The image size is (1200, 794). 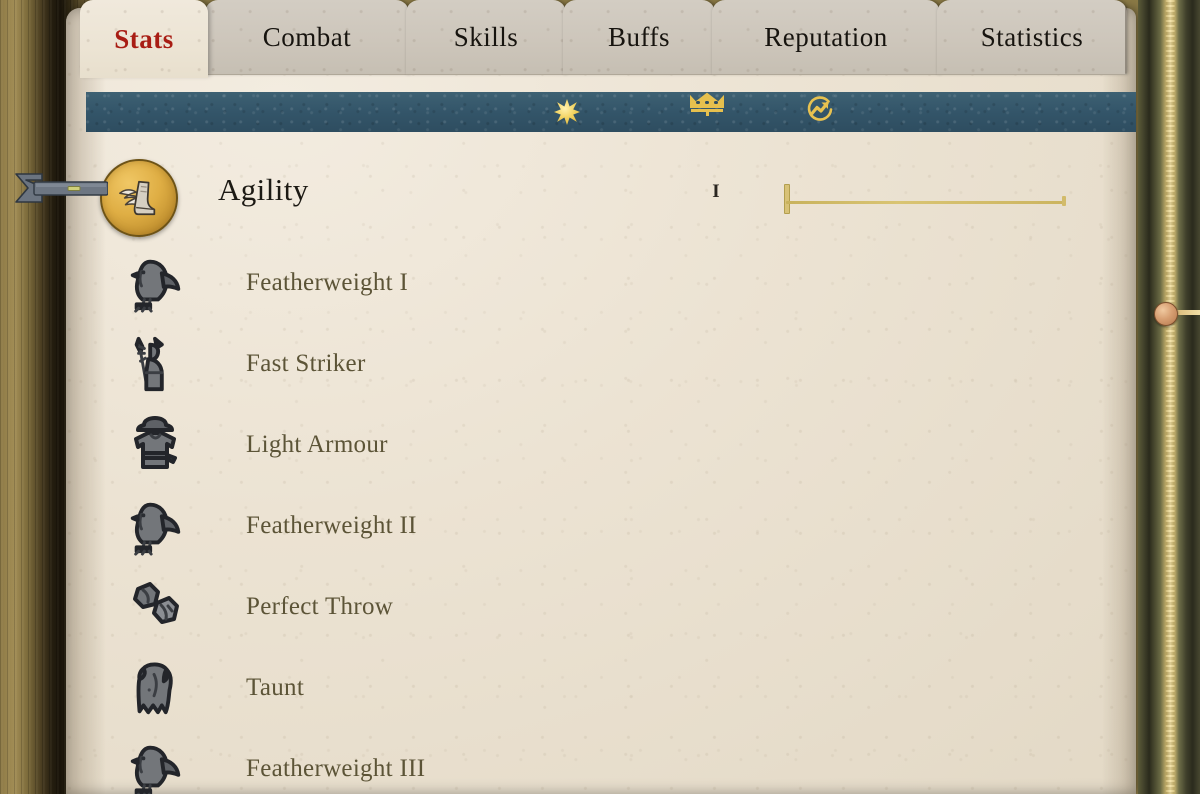 What do you see at coordinates (611, 525) in the screenshot?
I see `perk-row: Featherweight II` at bounding box center [611, 525].